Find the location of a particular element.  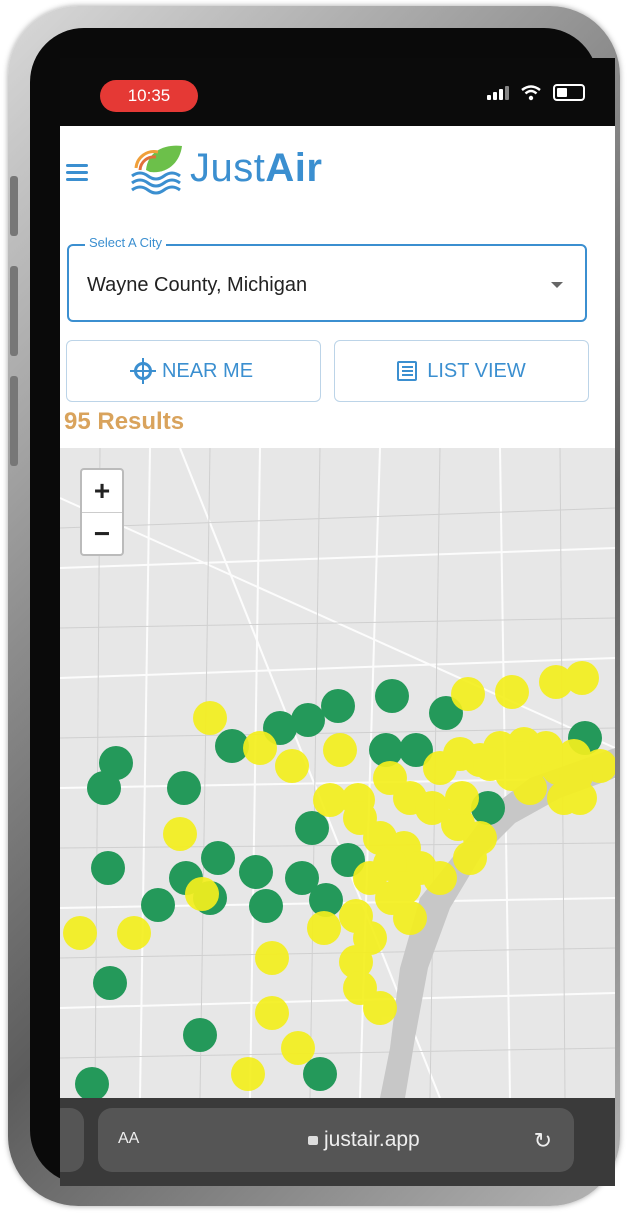

hamburger-menu-icon is located at coordinates (77, 174).